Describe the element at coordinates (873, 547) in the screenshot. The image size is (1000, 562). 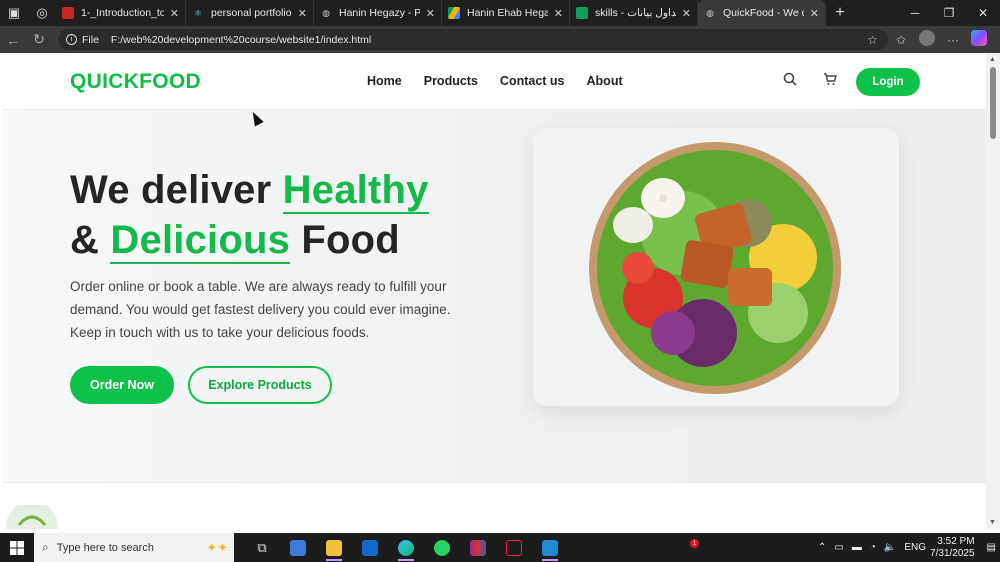
I see `network-icon: ◔` at that location.